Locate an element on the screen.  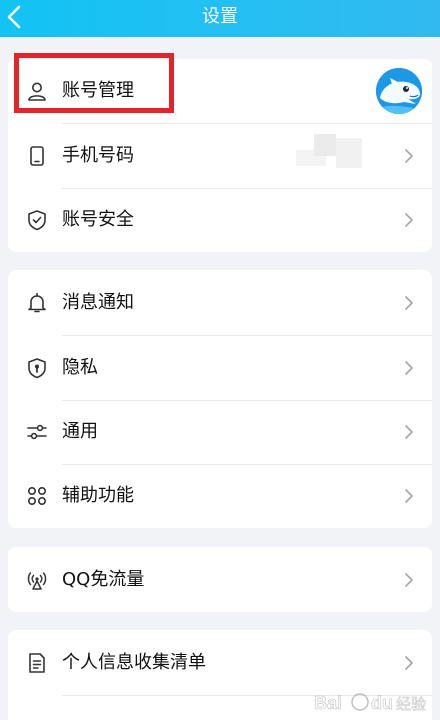
dolphin-avatar-image is located at coordinates (399, 91).